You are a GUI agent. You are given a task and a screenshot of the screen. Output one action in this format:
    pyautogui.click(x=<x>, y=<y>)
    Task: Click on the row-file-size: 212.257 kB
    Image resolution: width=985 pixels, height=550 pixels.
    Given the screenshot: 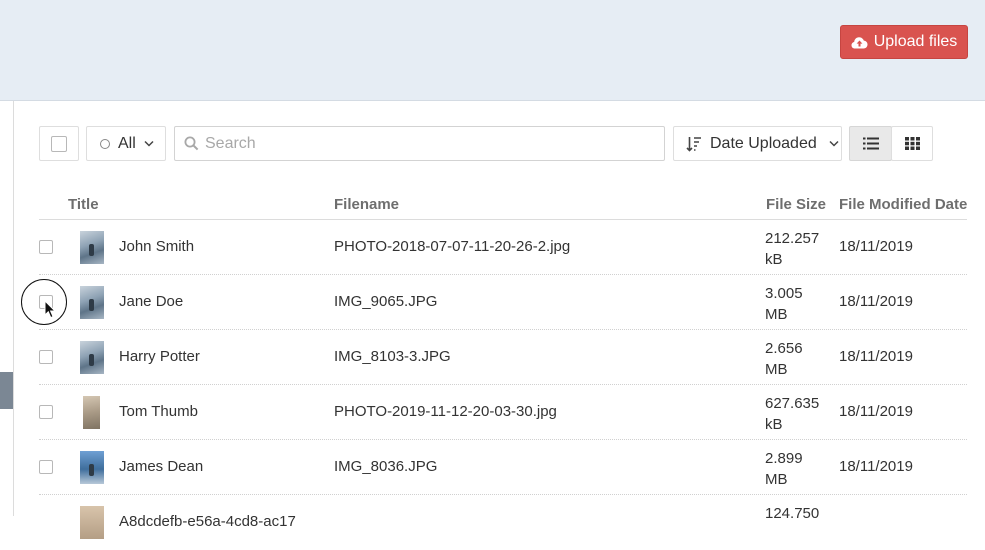 What is the action you would take?
    pyautogui.click(x=795, y=249)
    